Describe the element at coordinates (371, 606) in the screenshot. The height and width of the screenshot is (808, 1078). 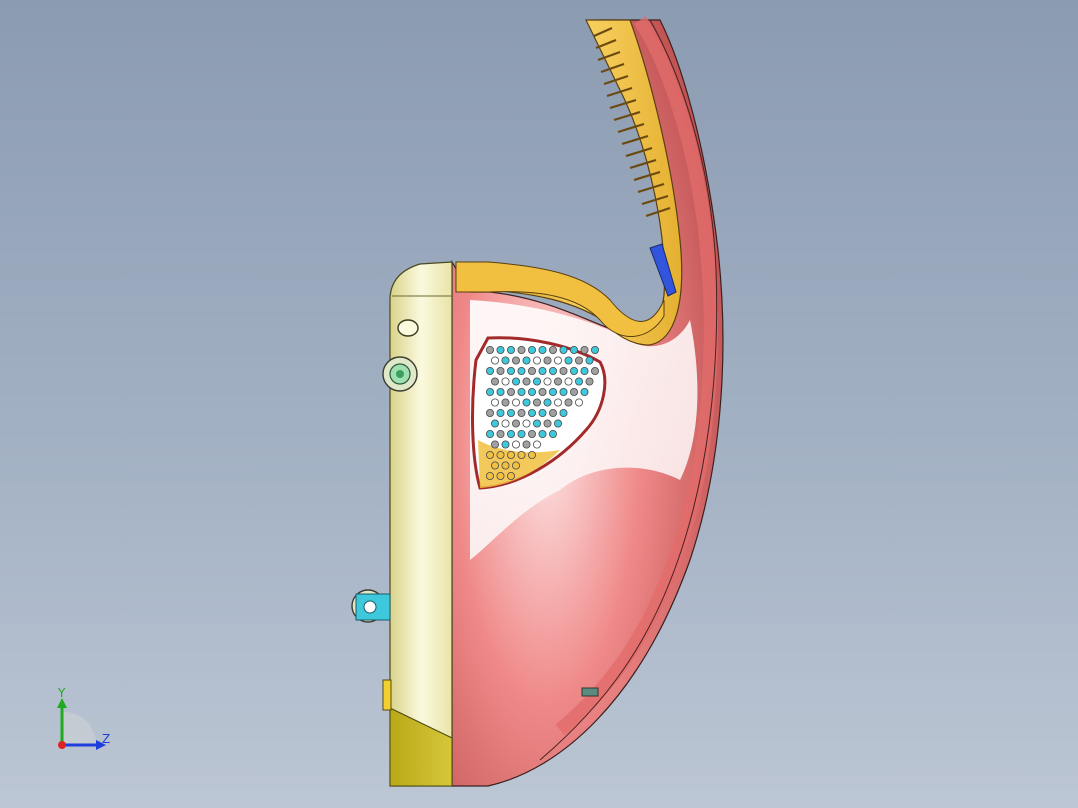
I see `lower-clip` at that location.